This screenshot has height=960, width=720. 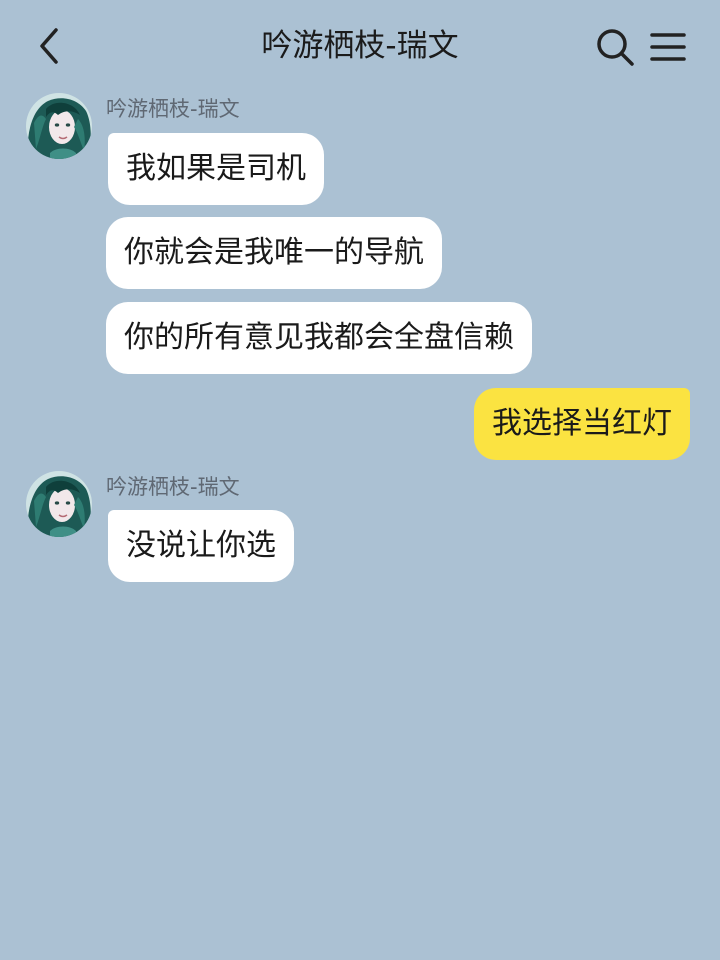 I want to click on message-bubble-incoming: 你的所有意见我都会全盘信赖, so click(x=319, y=338).